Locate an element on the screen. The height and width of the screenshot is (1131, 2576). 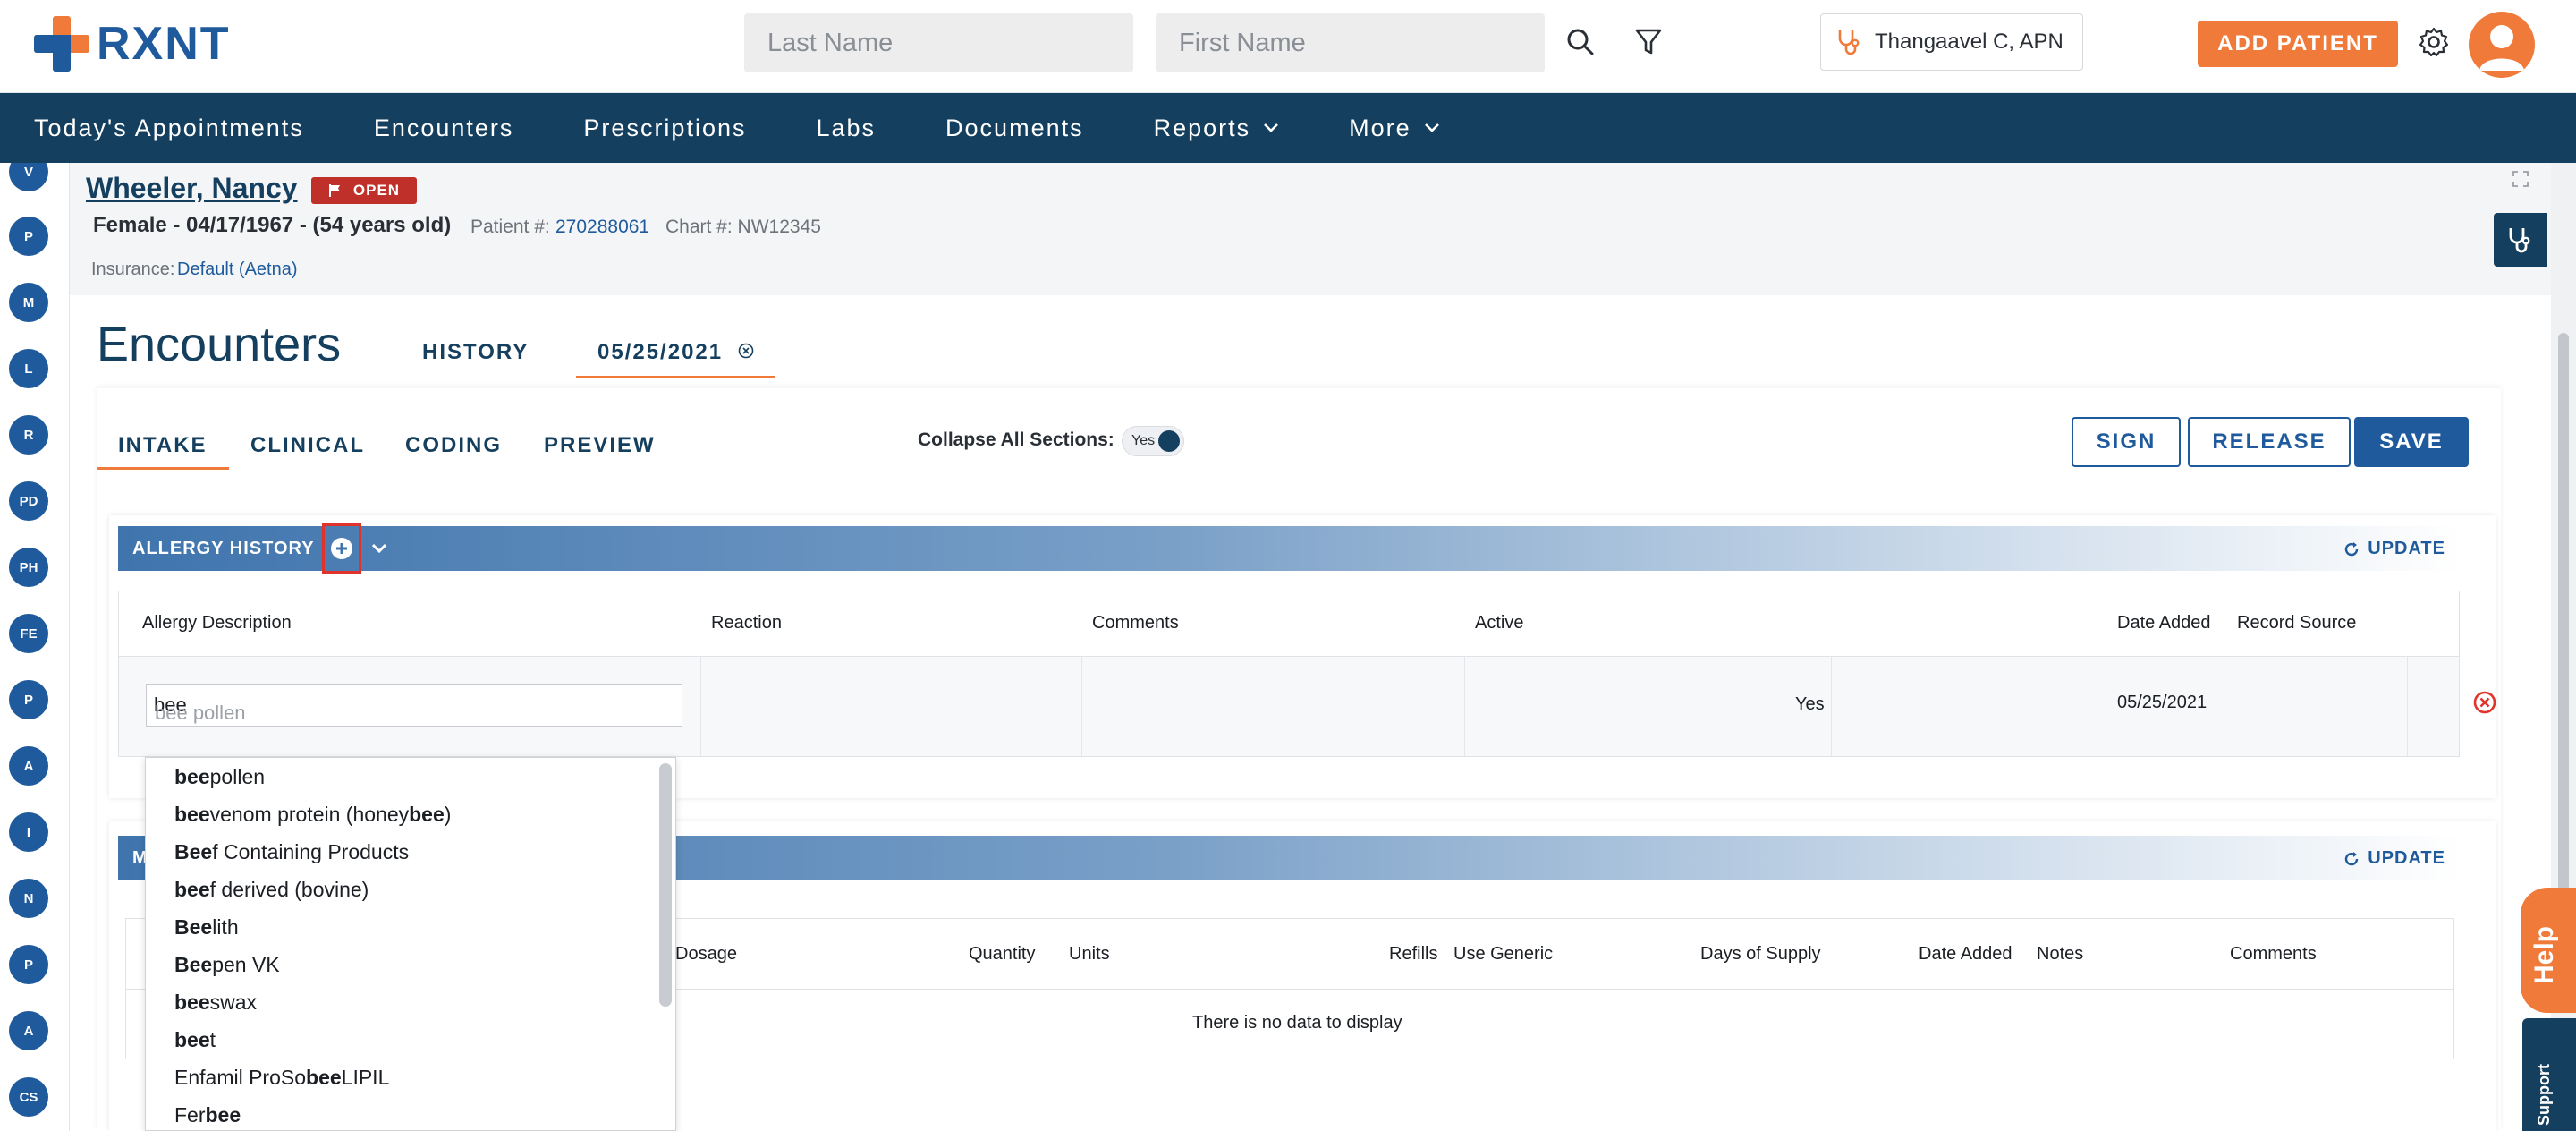
autocomplete-option: bee t is located at coordinates (410, 1040).